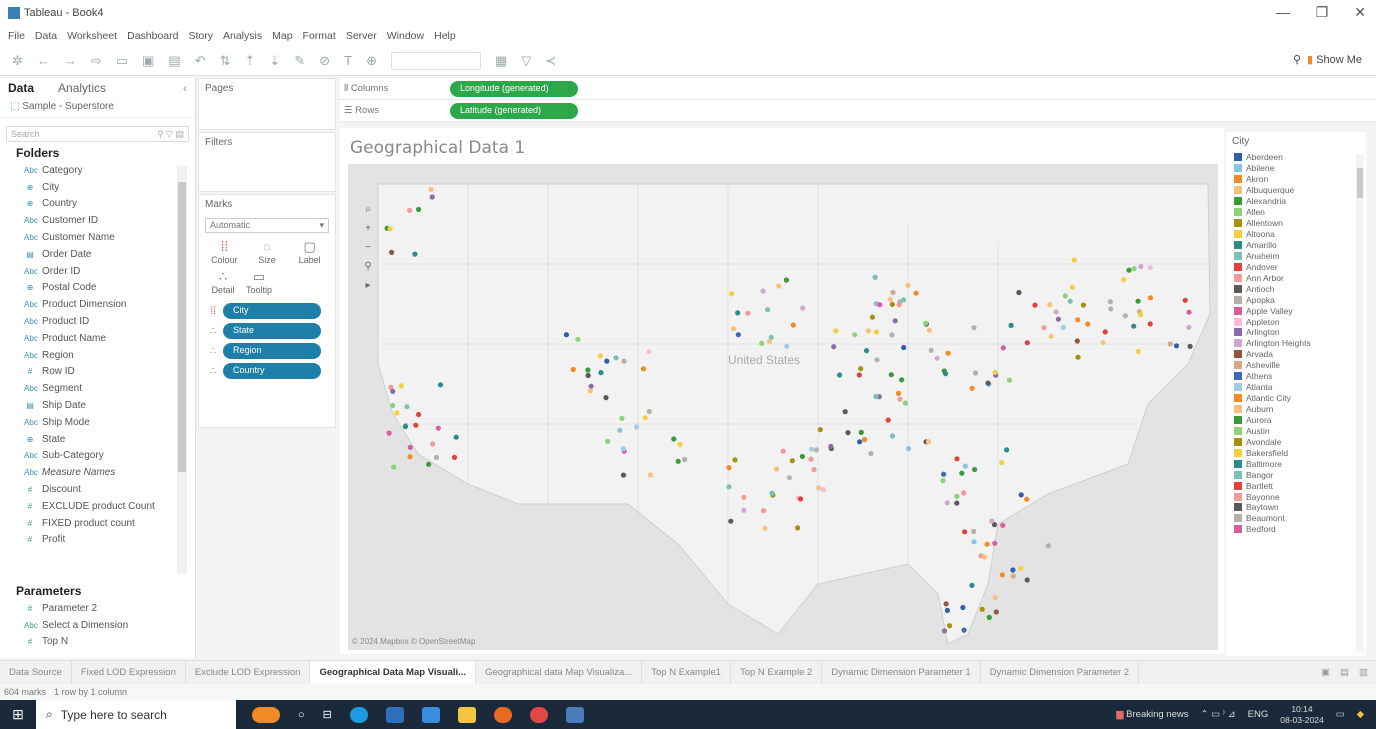 The height and width of the screenshot is (729, 1376). Describe the element at coordinates (97, 170) in the screenshot. I see `field-item: Abc Category` at that location.